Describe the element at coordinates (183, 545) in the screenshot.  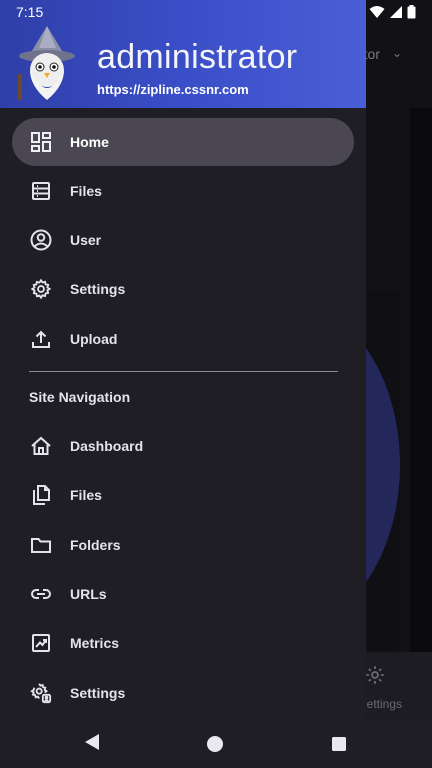
I see `nav-item-folders: Folders` at that location.